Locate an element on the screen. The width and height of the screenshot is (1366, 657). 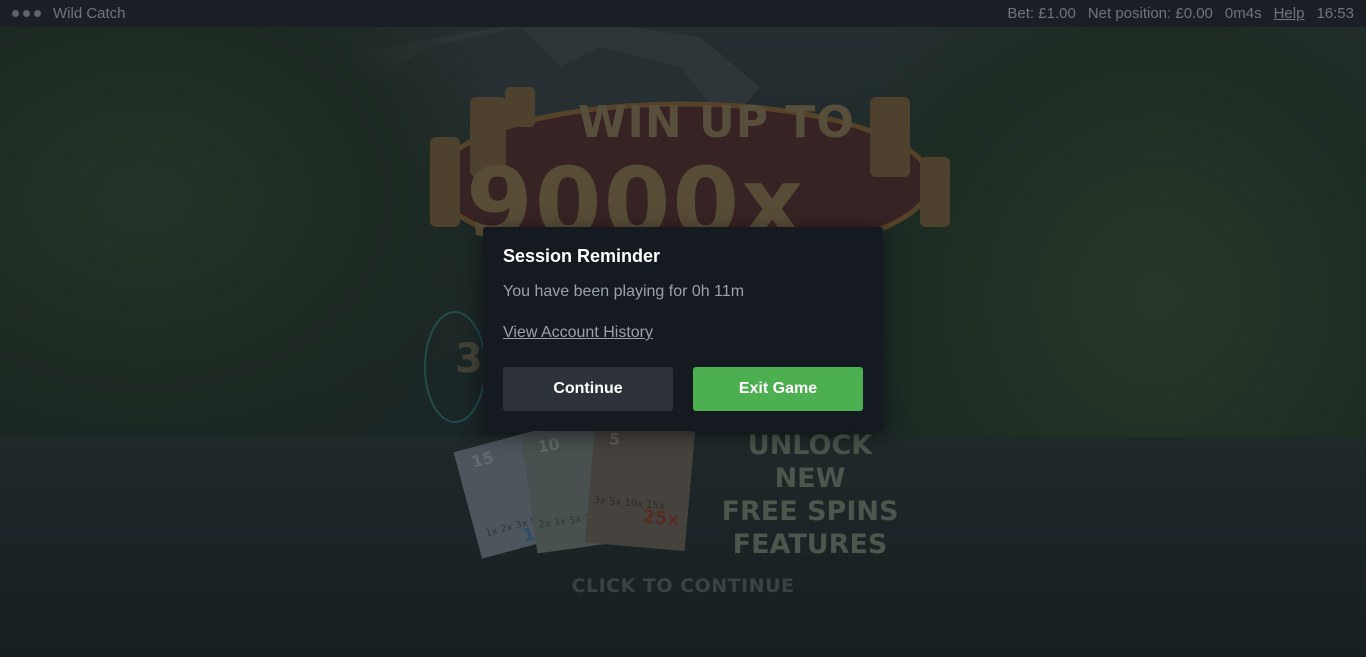
net-position: Net position: £0.00 is located at coordinates (1150, 13).